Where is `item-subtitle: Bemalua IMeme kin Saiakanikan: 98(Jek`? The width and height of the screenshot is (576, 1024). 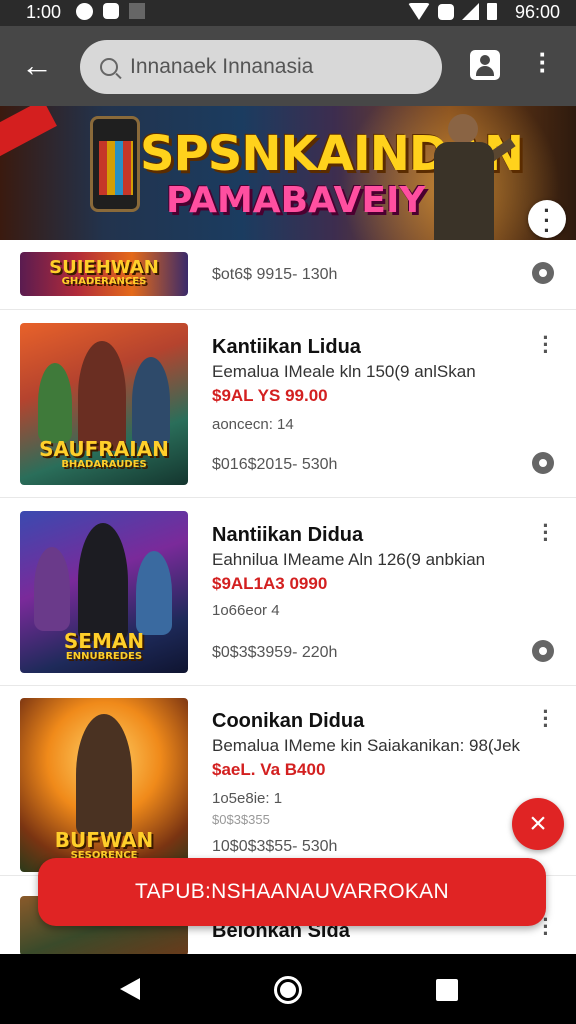 item-subtitle: Bemalua IMeme kin Saiakanikan: 98(Jek is located at coordinates (366, 745).